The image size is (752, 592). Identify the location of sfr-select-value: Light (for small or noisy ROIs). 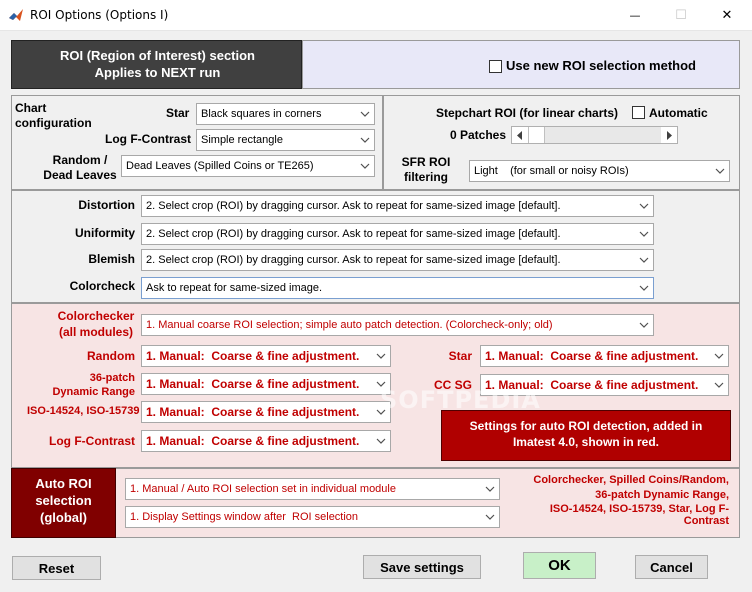
(551, 171).